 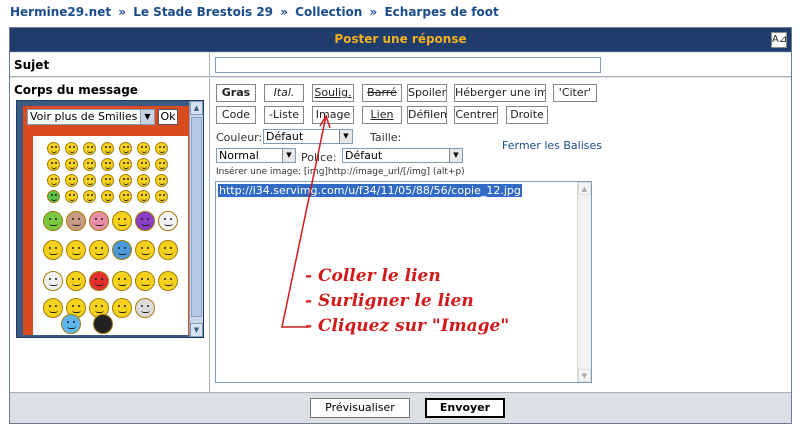 I want to click on link-button: Lien, so click(x=382, y=115).